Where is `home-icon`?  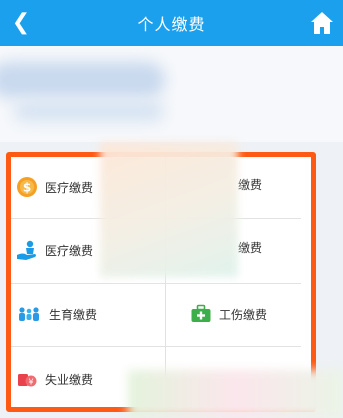
home-icon is located at coordinates (322, 23).